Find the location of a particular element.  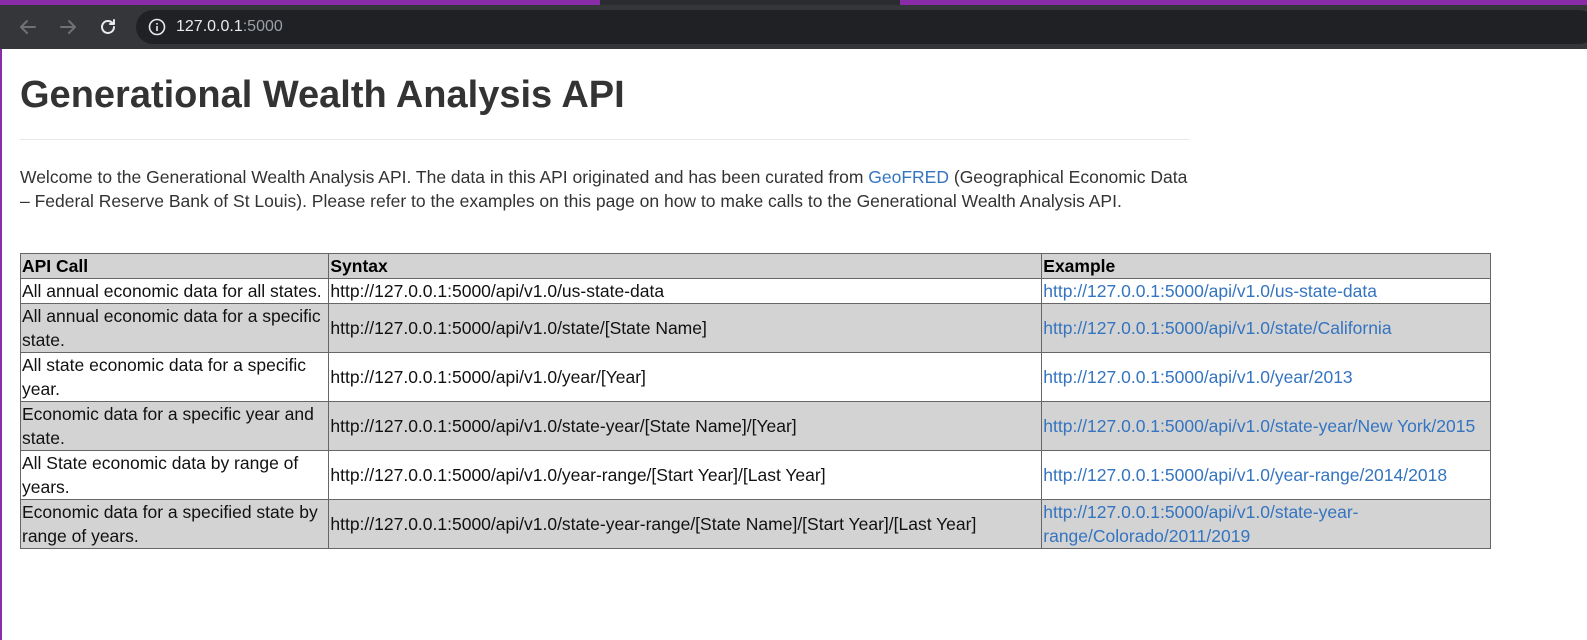

geofred-link: GeoFRED is located at coordinates (908, 177).